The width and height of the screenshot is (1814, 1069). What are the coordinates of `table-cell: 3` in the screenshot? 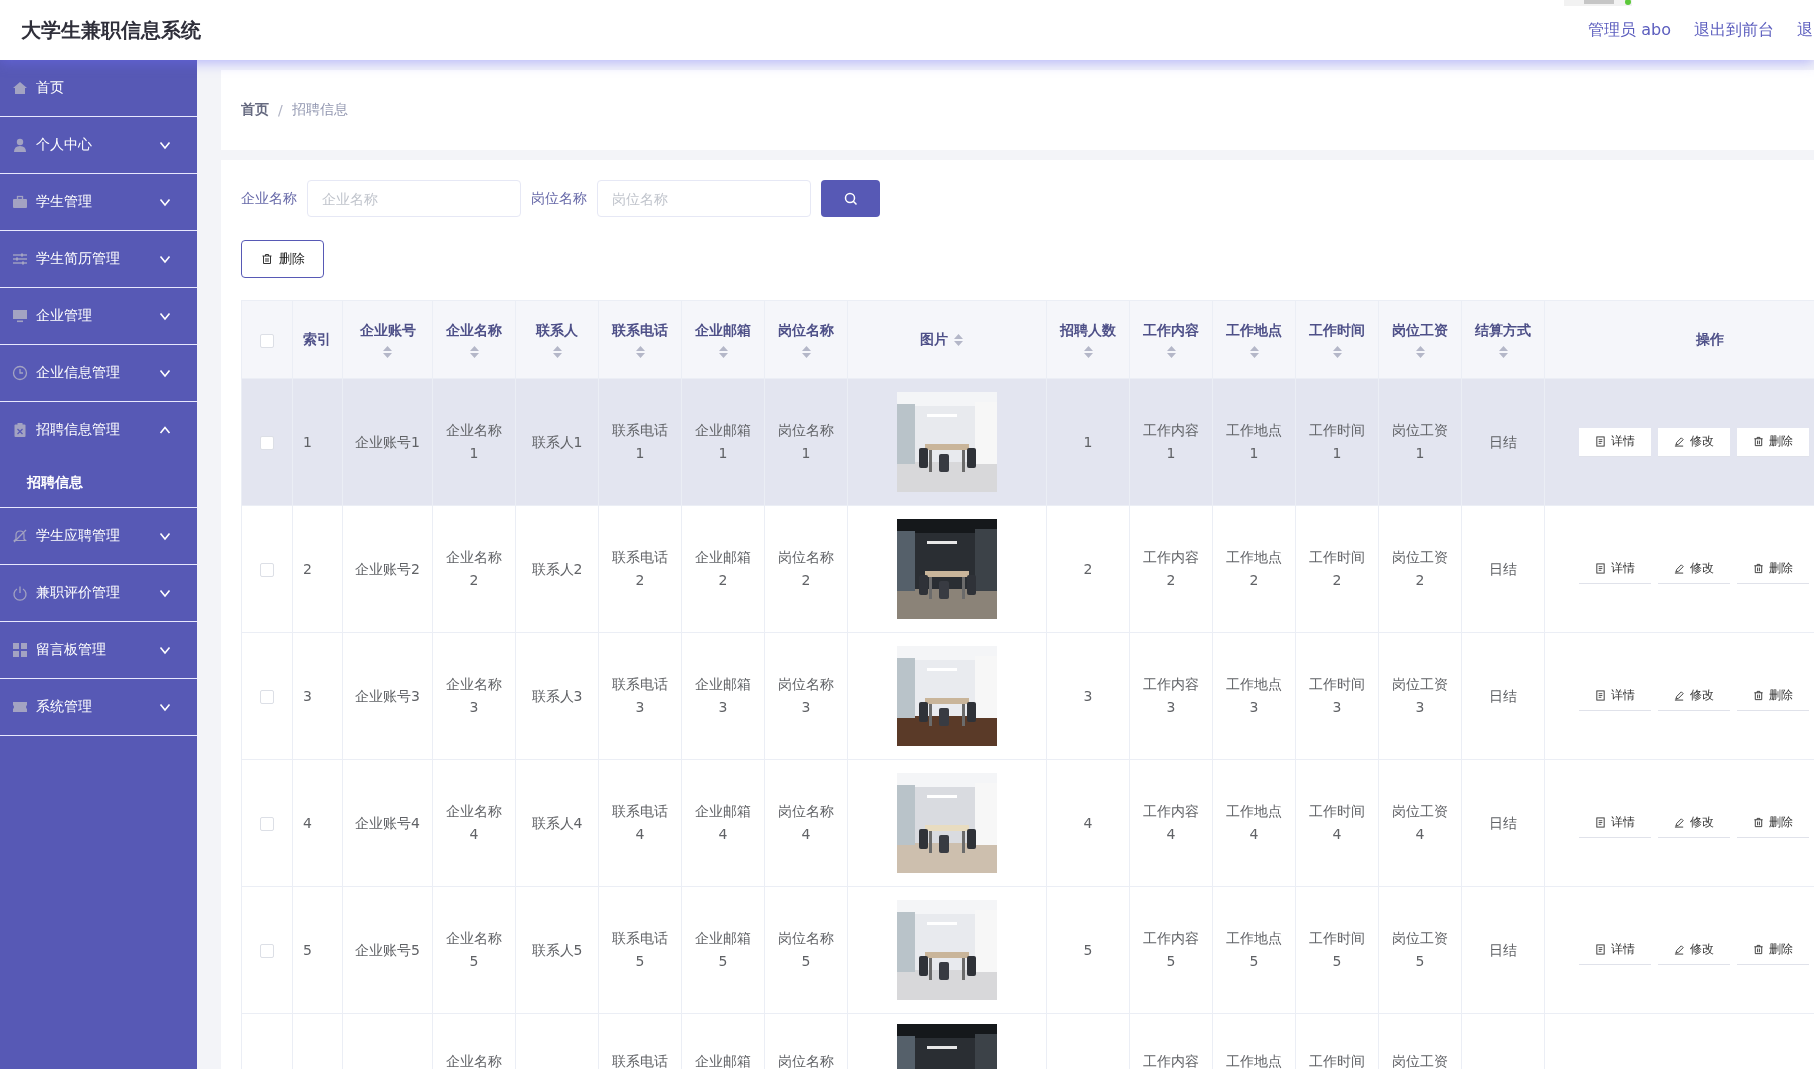 It's located at (307, 695).